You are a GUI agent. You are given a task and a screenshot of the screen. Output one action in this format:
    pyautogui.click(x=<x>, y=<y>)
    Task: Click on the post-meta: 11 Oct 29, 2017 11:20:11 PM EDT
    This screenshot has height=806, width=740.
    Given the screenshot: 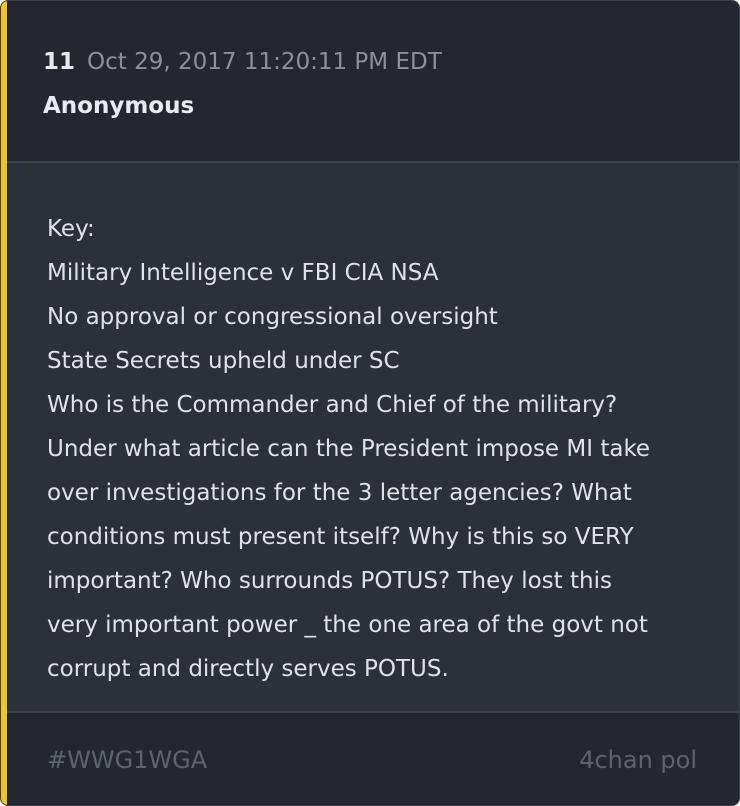 What is the action you would take?
    pyautogui.click(x=242, y=62)
    